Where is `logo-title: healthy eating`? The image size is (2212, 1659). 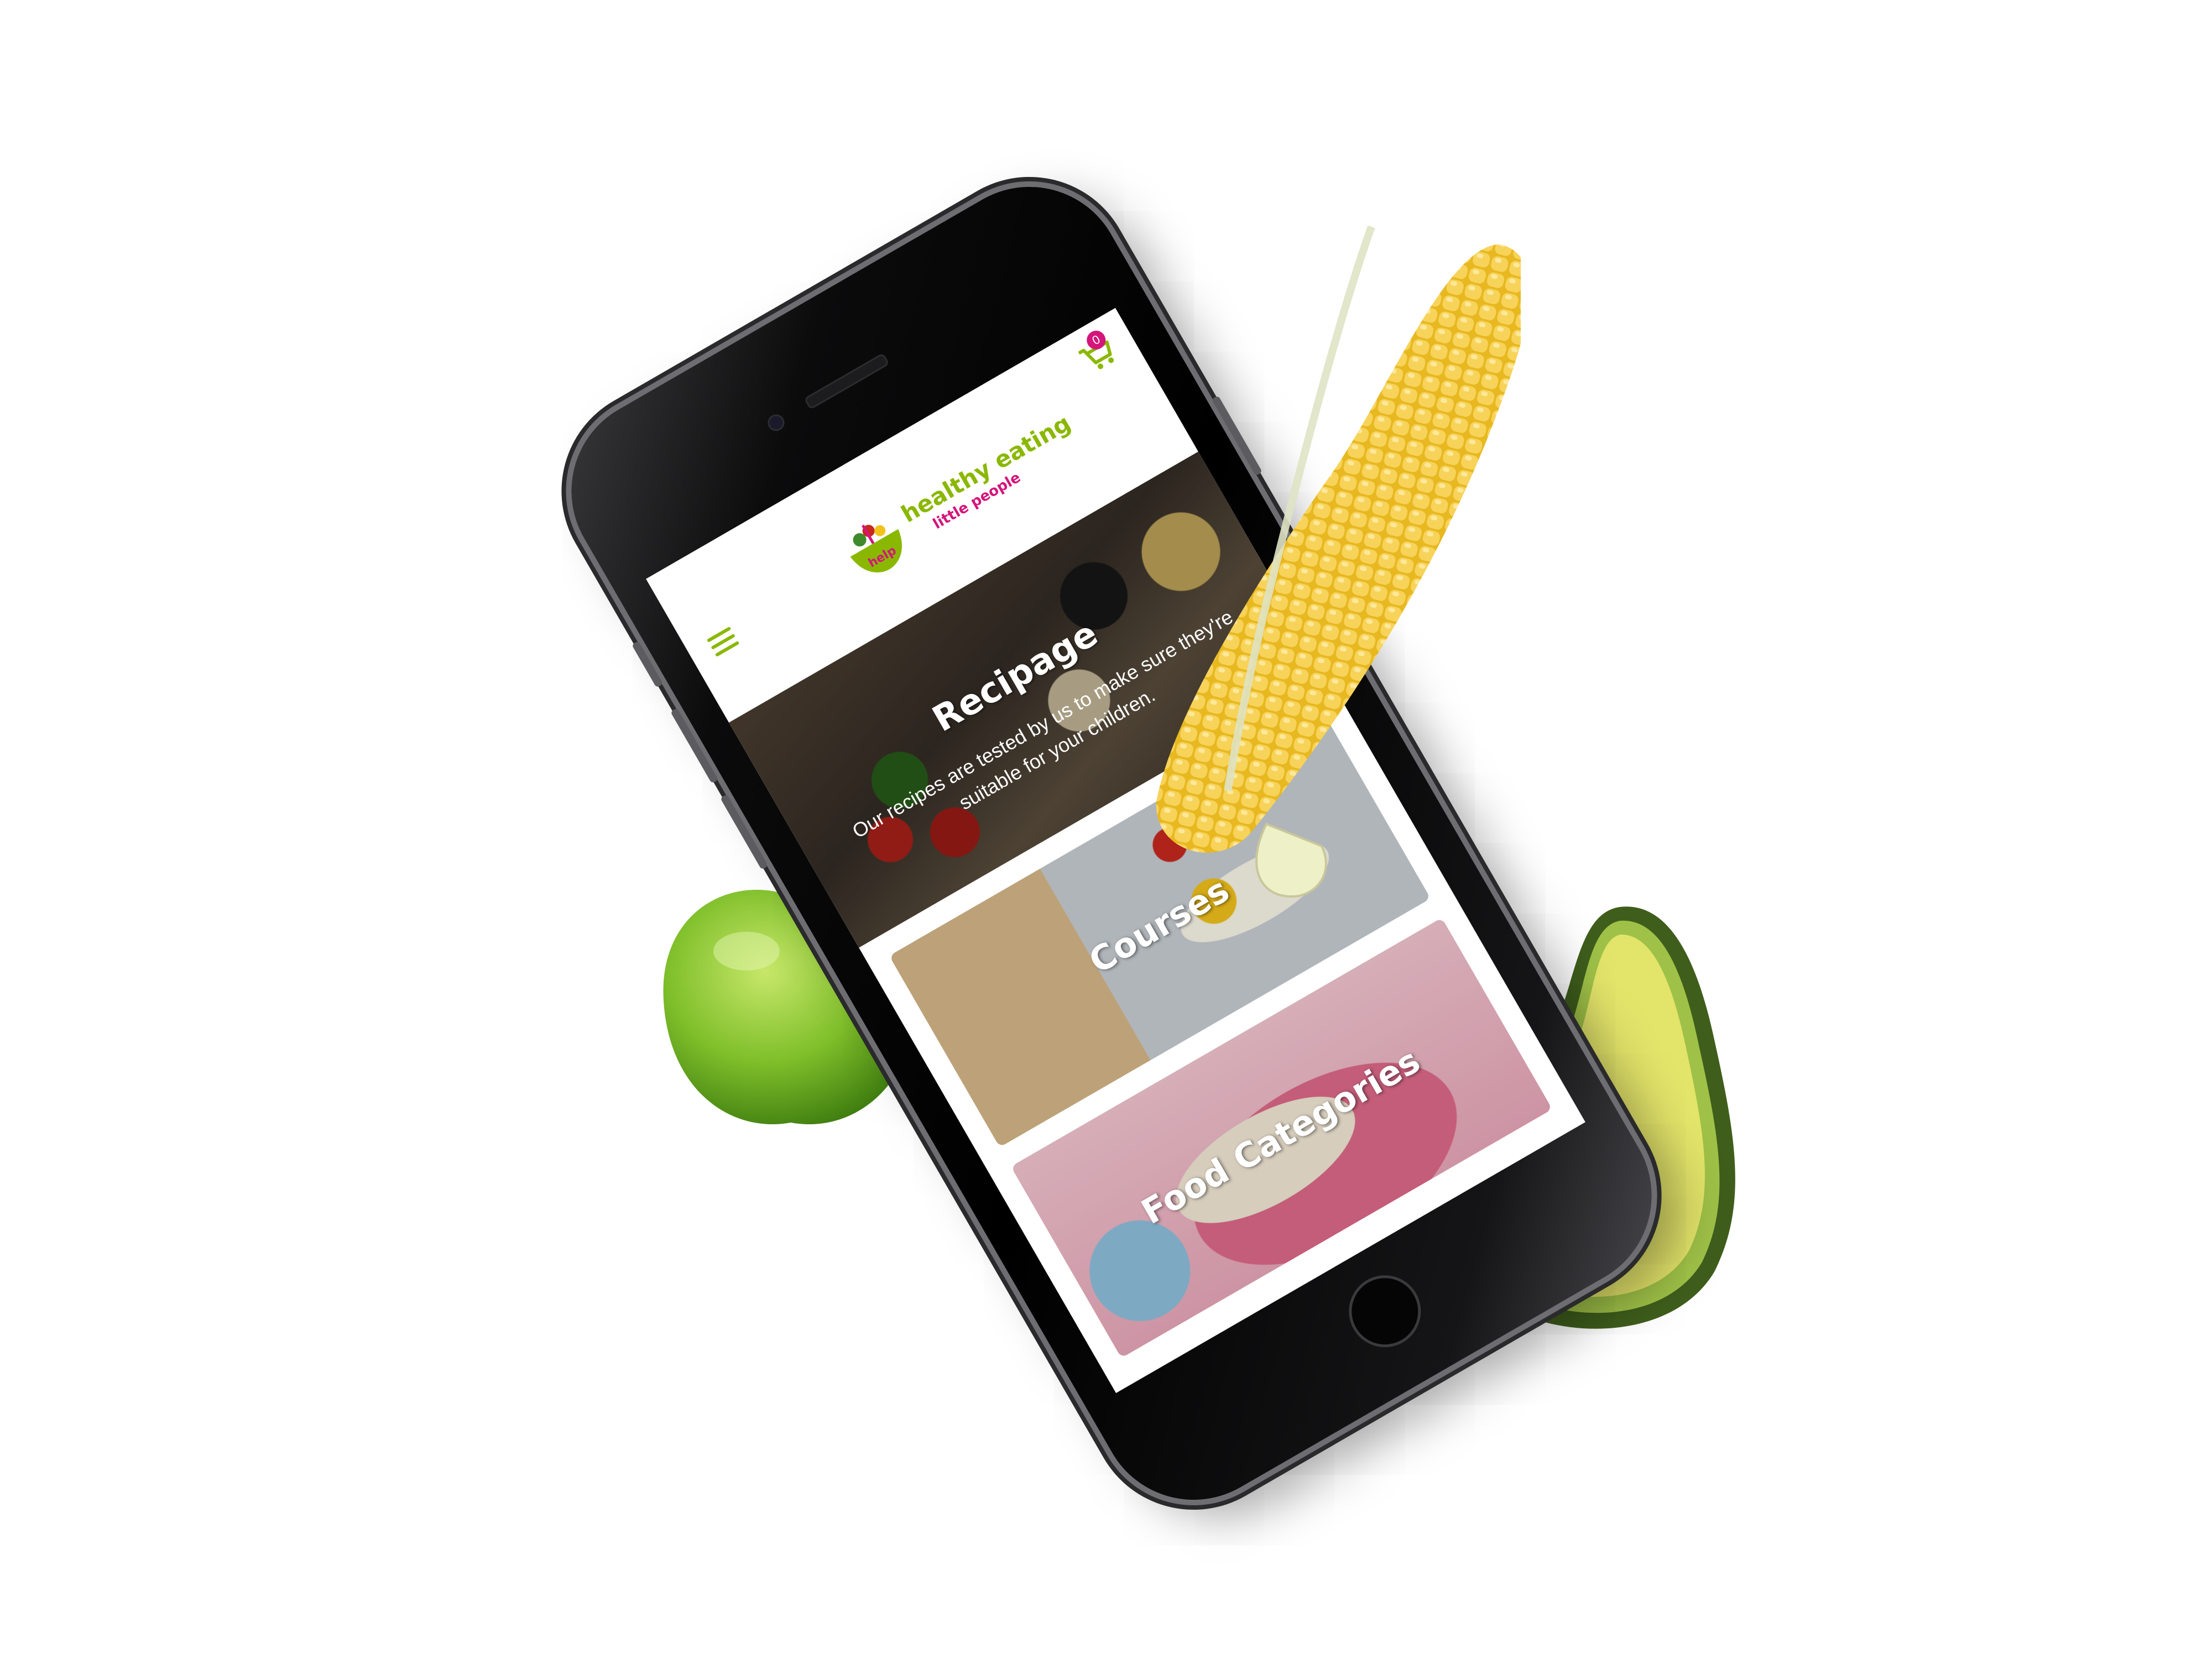 logo-title: healthy eating is located at coordinates (986, 469).